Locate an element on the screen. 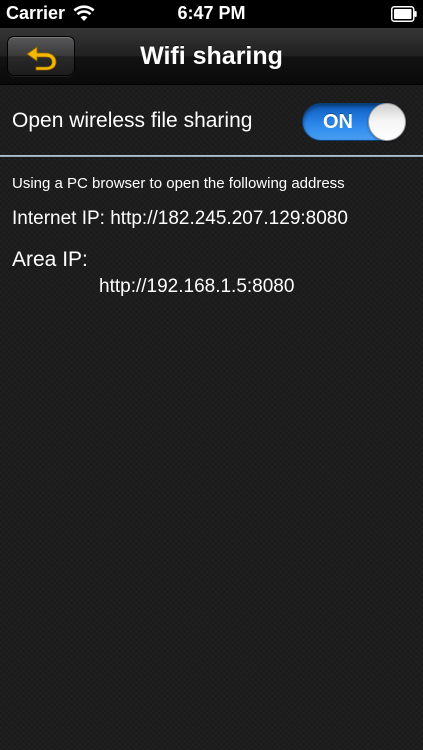 This screenshot has width=423, height=750. switch-state-label: ON is located at coordinates (338, 122).